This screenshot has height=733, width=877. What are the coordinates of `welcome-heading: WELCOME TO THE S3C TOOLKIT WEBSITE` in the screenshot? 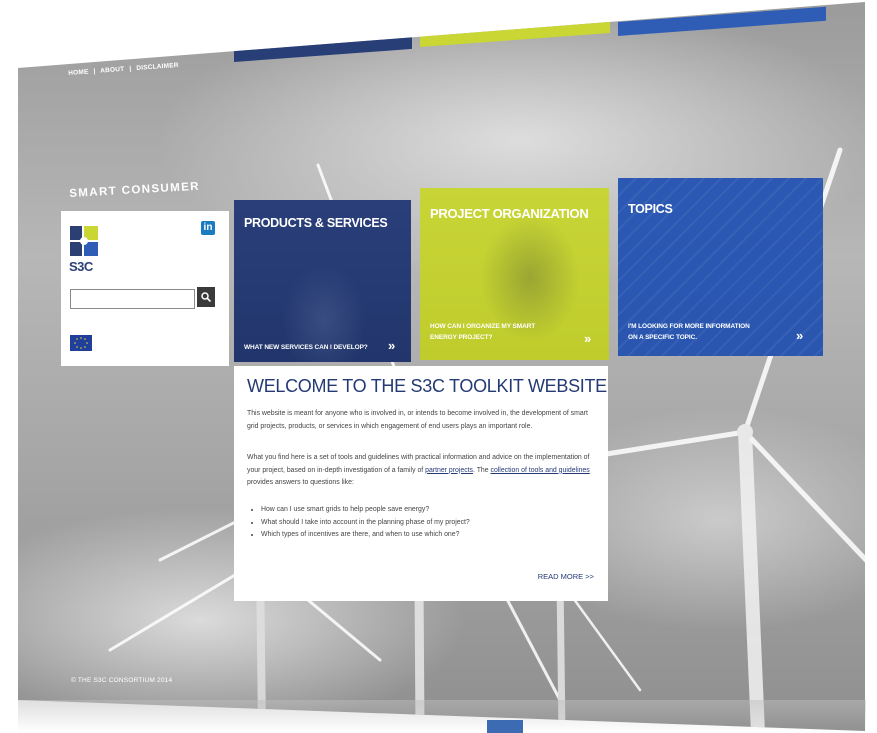 It's located at (427, 386).